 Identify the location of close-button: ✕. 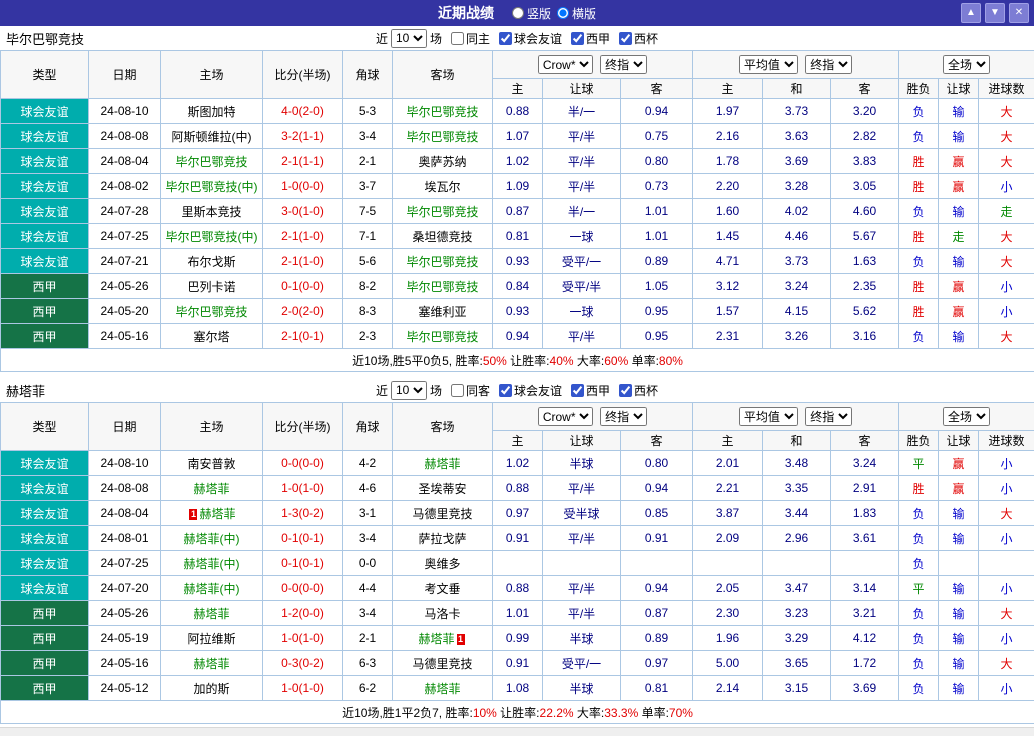
(1019, 13).